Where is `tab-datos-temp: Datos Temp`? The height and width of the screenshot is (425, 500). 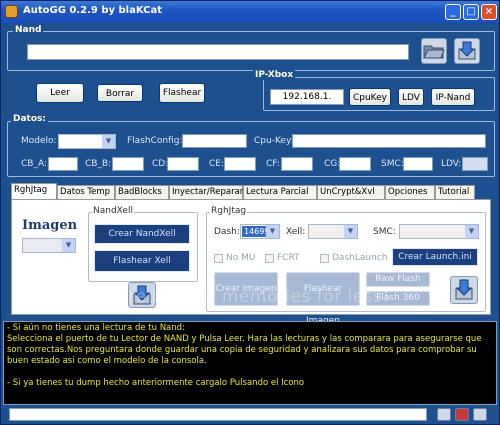
tab-datos-temp: Datos Temp is located at coordinates (86, 192).